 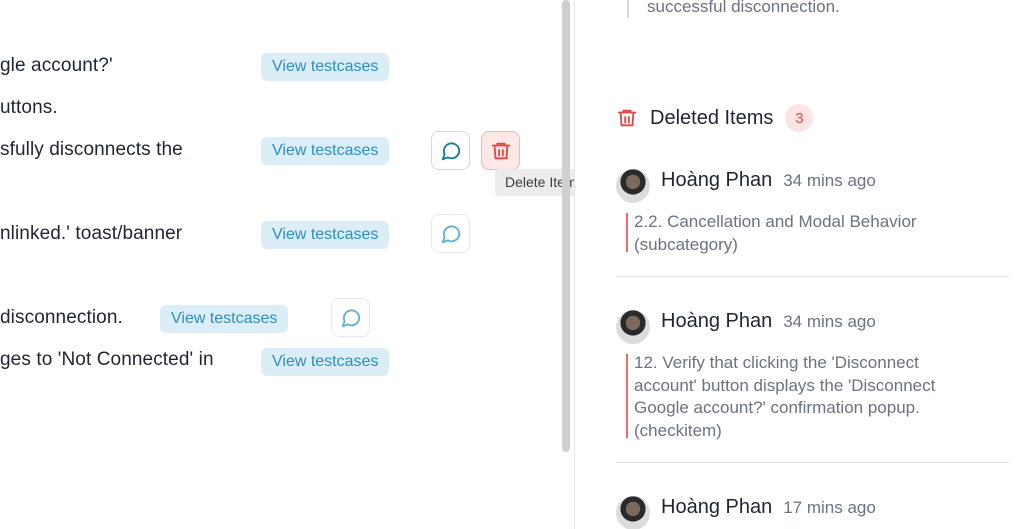 What do you see at coordinates (107, 359) in the screenshot?
I see `row-text: ges to 'Not Connected' in` at bounding box center [107, 359].